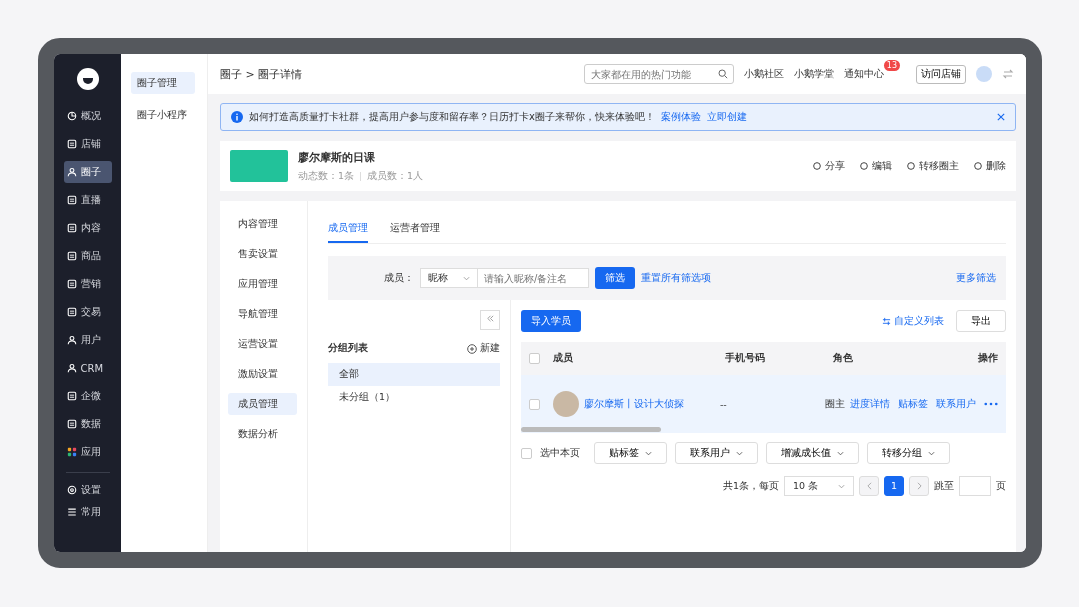 The width and height of the screenshot is (1079, 607). Describe the element at coordinates (87, 368) in the screenshot. I see `sidebar-item: CRM` at that location.